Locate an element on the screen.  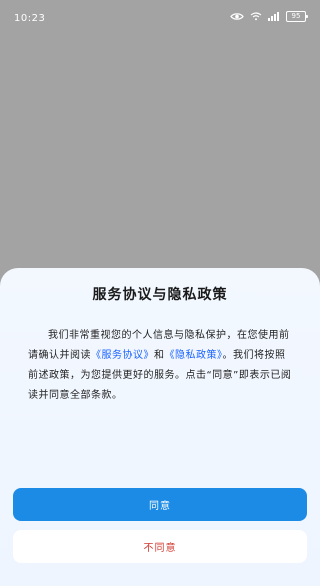
dialog-title: 服务协议与隐私政策 is located at coordinates (160, 295).